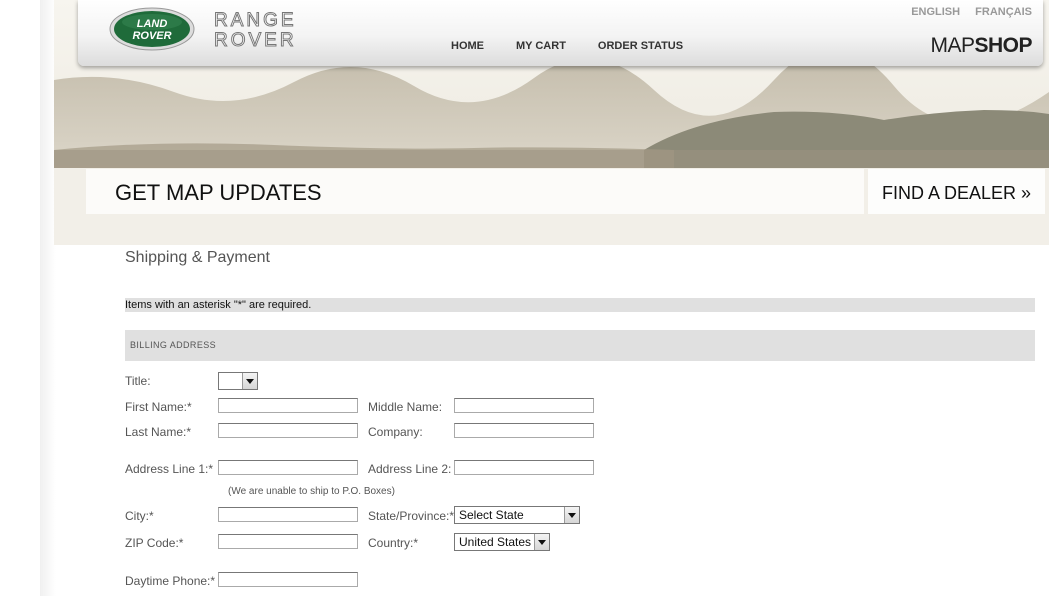 This screenshot has width=1049, height=596. Describe the element at coordinates (255, 38) in the screenshot. I see `wordmark-rover: ROVER` at that location.